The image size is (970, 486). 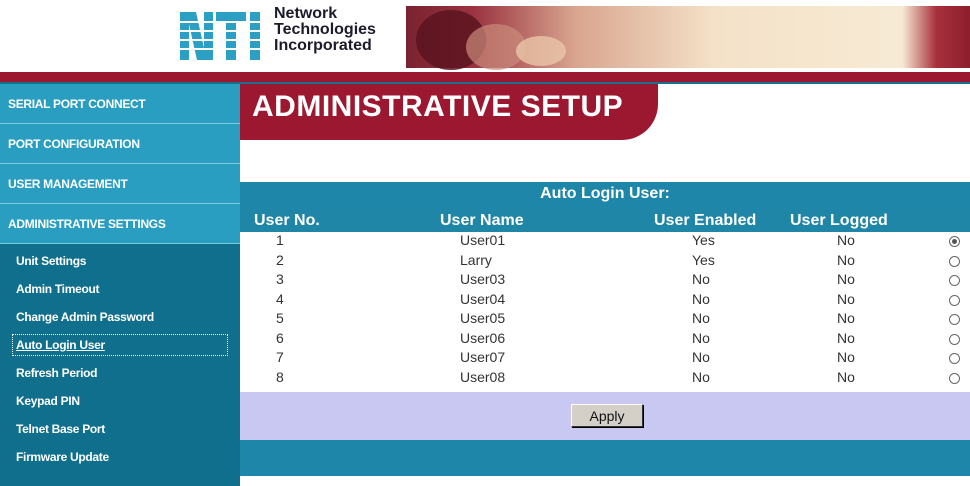 I want to click on column-header-user-no: User No., so click(x=287, y=220).